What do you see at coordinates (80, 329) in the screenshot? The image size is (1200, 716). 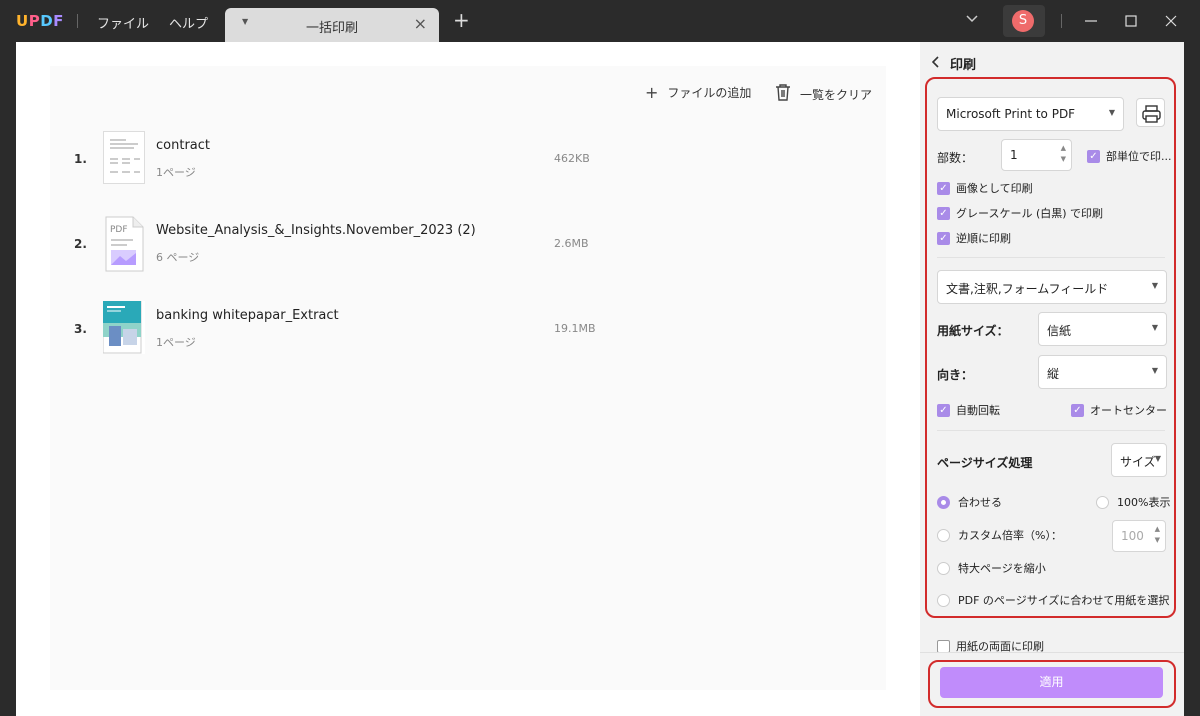 I see `file-index: 3.` at bounding box center [80, 329].